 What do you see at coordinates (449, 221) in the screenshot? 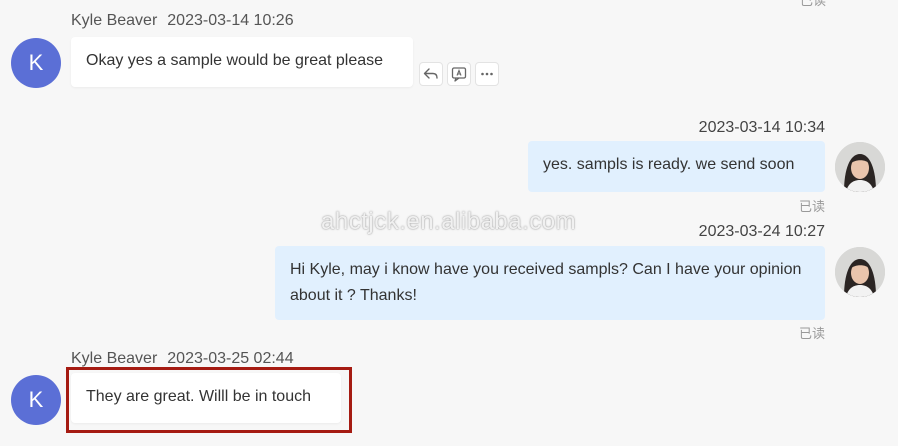
I see `watermark: ahctjck.en.alibaba.com` at bounding box center [449, 221].